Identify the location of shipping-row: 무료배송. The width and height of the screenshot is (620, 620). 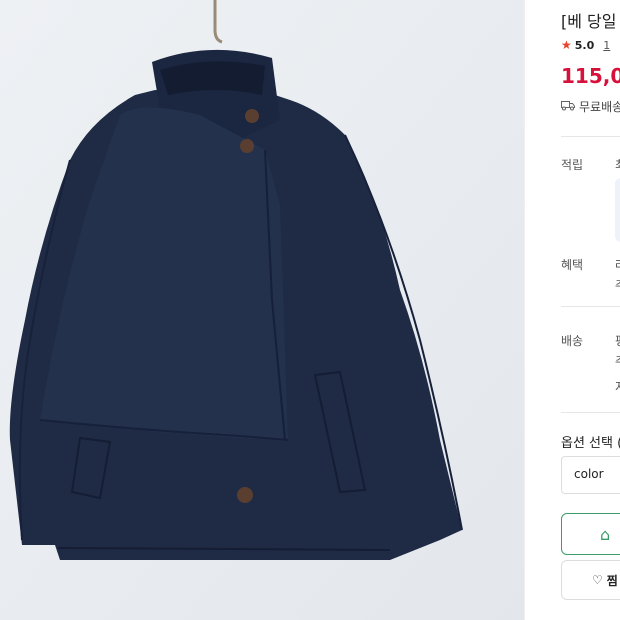
(590, 106).